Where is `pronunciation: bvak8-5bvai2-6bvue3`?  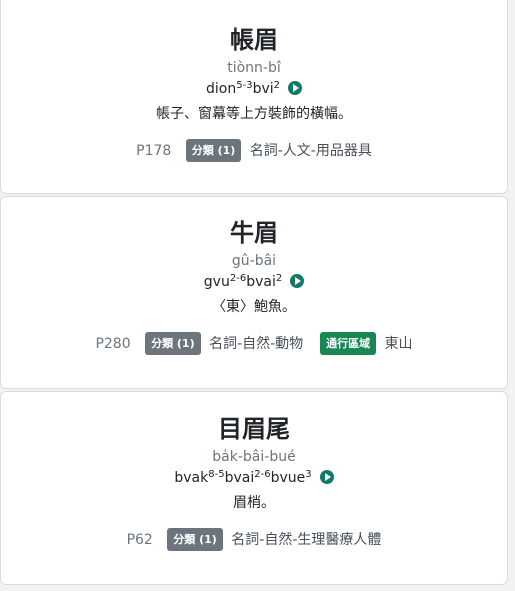 pronunciation: bvak8-5bvai2-6bvue3 is located at coordinates (254, 478).